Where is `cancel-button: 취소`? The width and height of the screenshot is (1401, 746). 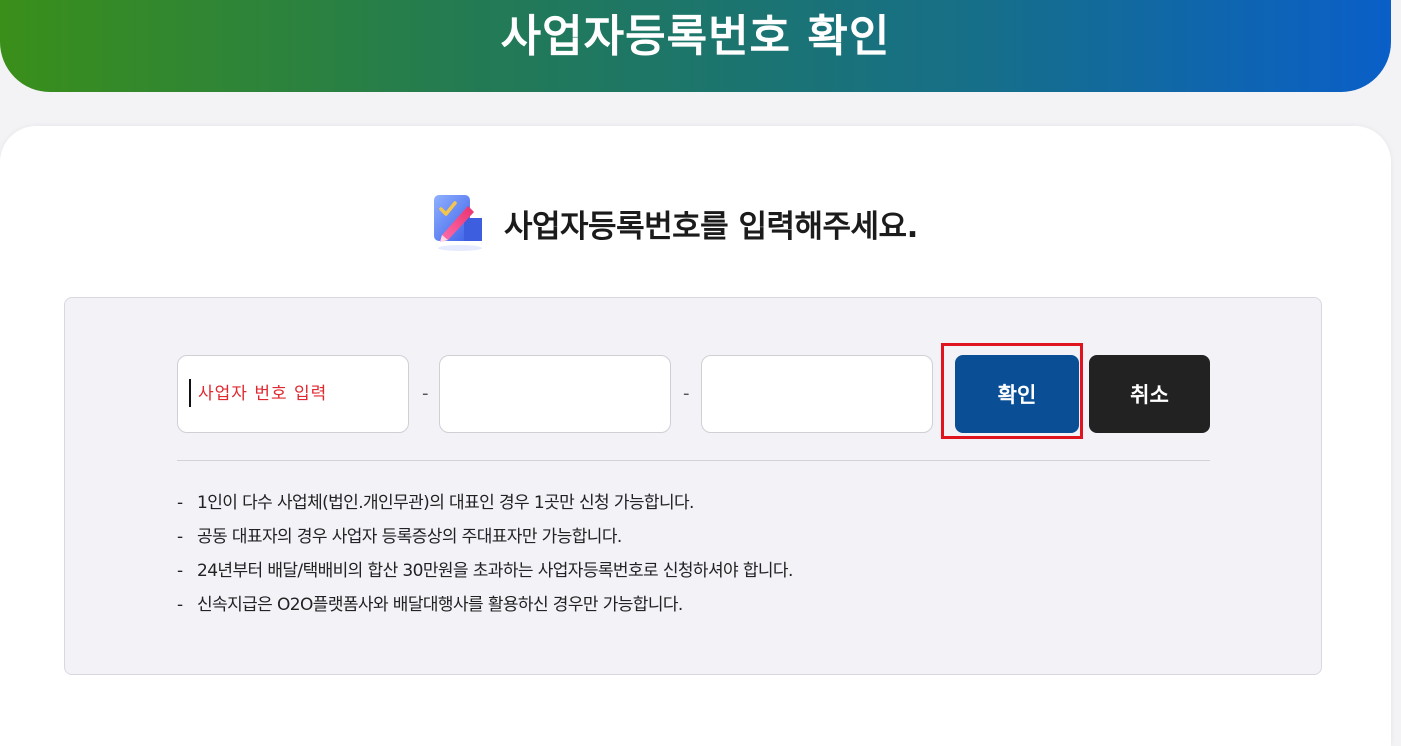 cancel-button: 취소 is located at coordinates (1149, 394).